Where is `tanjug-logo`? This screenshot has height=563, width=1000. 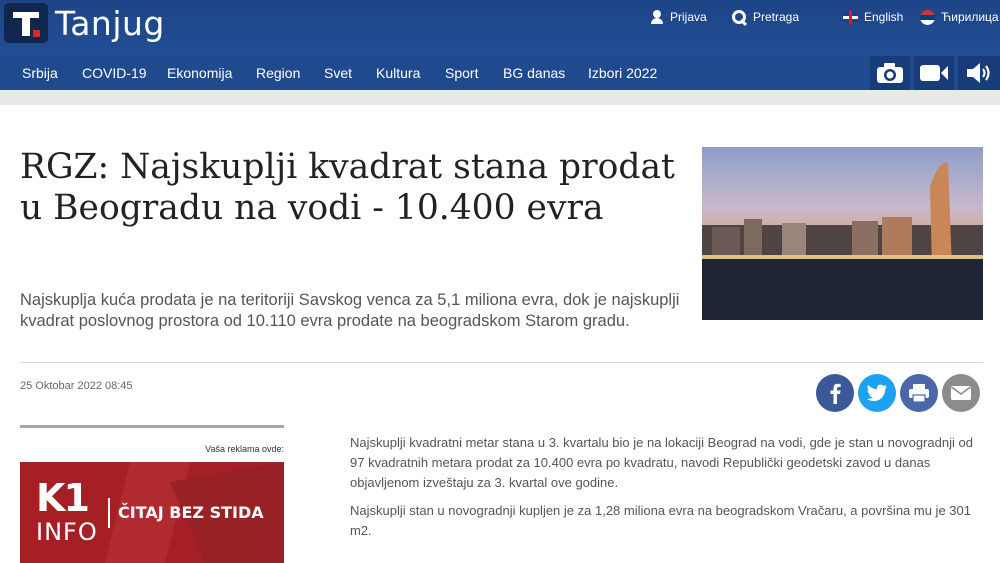 tanjug-logo is located at coordinates (26, 23).